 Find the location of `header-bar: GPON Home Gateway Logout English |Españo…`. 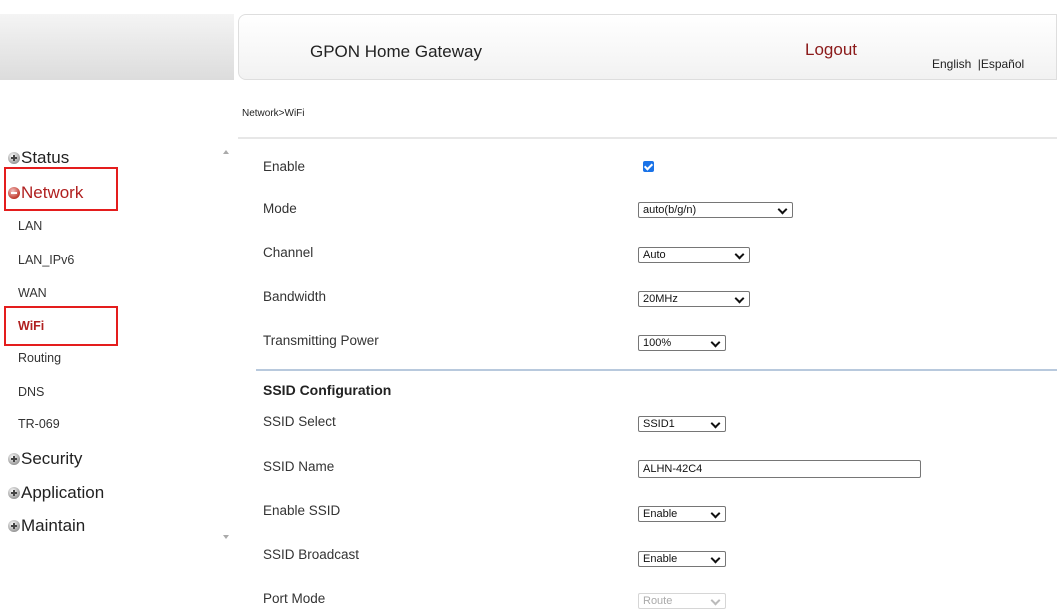

header-bar: GPON Home Gateway Logout English |Españo… is located at coordinates (647, 47).